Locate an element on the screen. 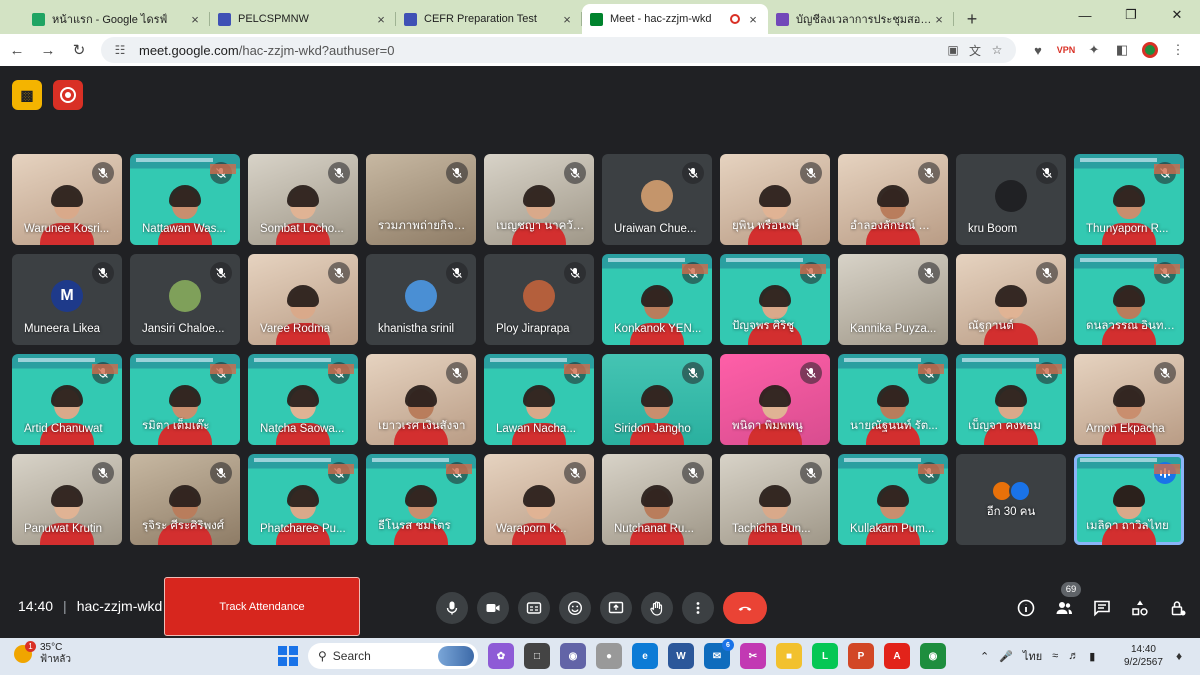  minimize-button: — is located at coordinates (1085, 15).